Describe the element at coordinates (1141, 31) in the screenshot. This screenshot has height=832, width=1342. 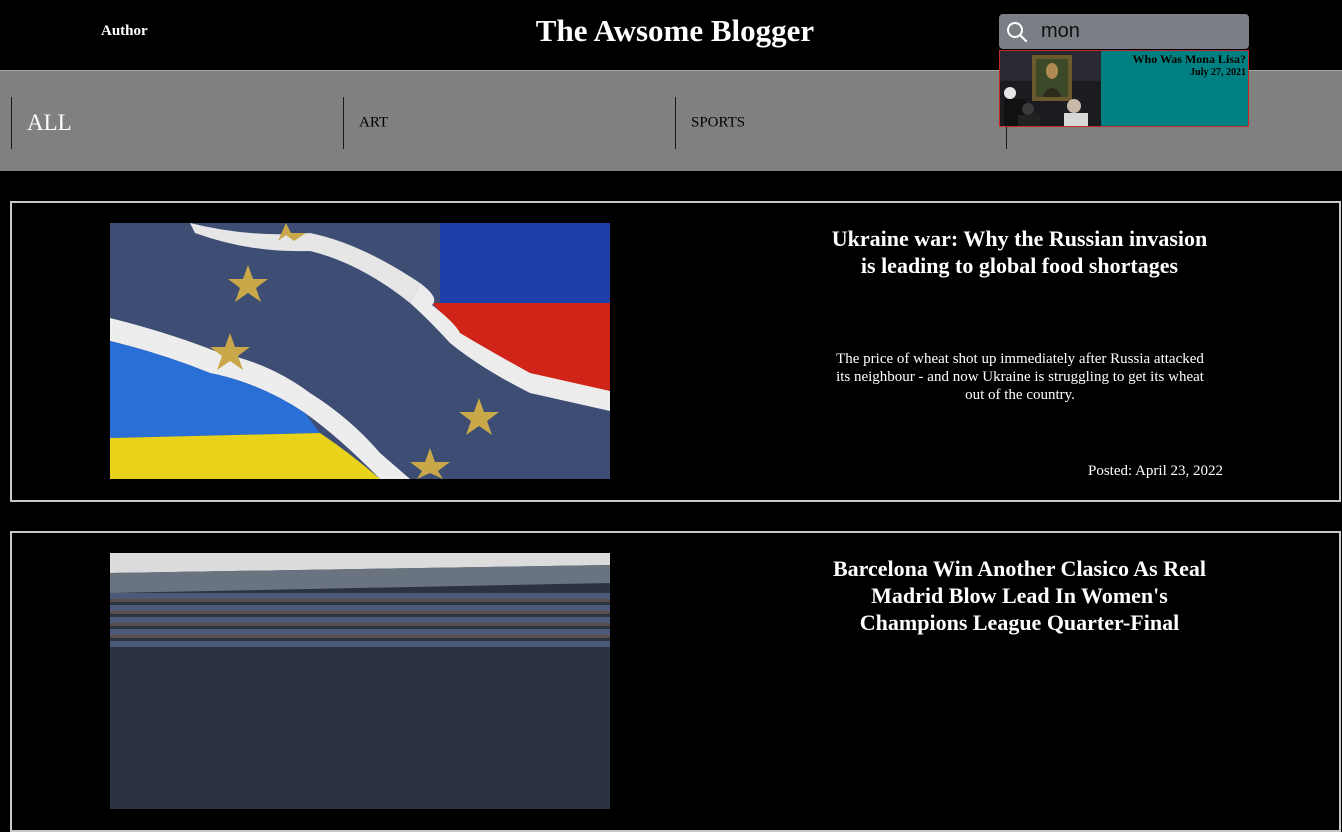
I see `search-input` at that location.